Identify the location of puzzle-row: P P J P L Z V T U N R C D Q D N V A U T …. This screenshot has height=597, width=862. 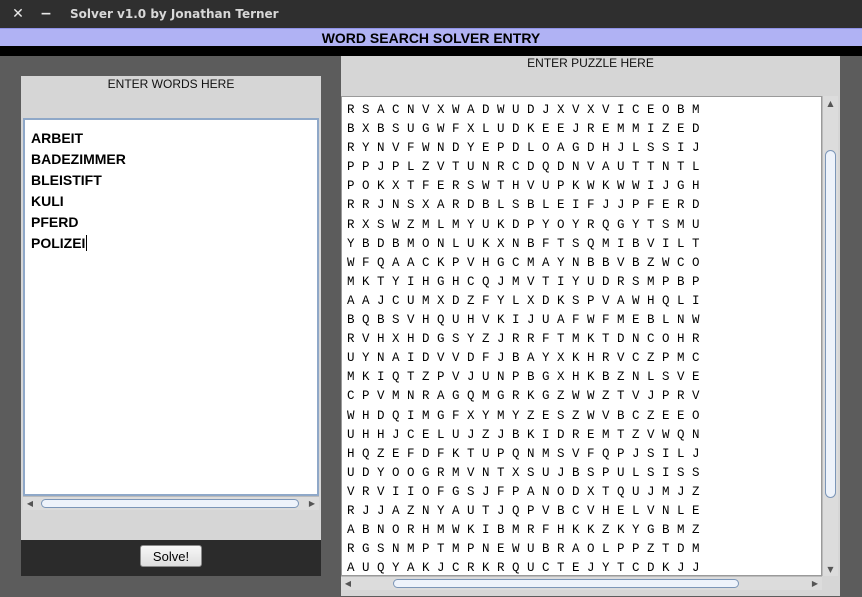
(523, 167).